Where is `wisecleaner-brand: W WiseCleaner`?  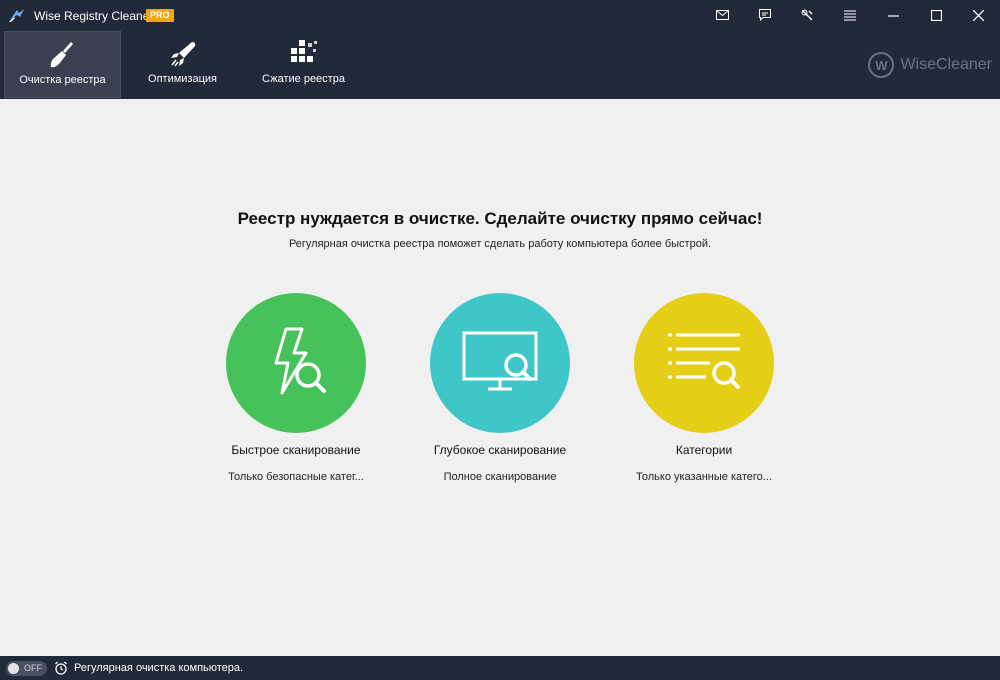 wisecleaner-brand: W WiseCleaner is located at coordinates (930, 65).